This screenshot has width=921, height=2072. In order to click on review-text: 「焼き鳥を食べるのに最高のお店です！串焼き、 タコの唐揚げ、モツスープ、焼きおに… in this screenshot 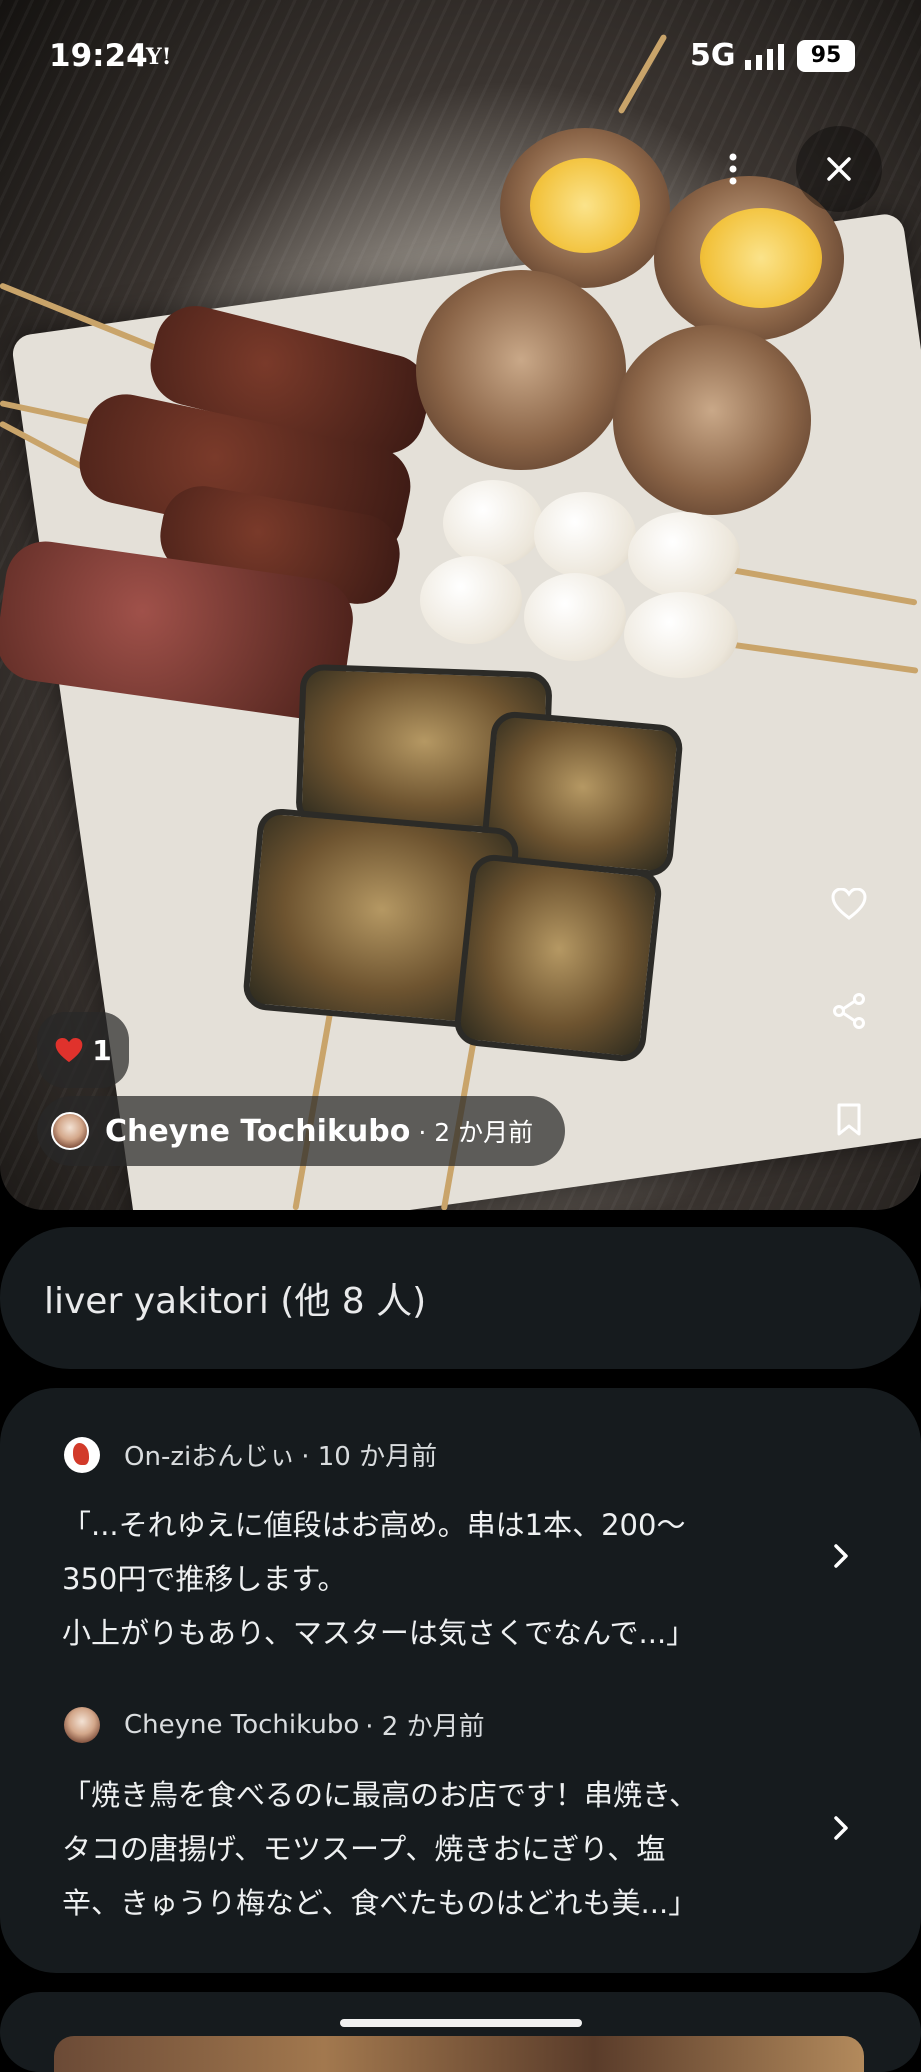, I will do `click(380, 1849)`.